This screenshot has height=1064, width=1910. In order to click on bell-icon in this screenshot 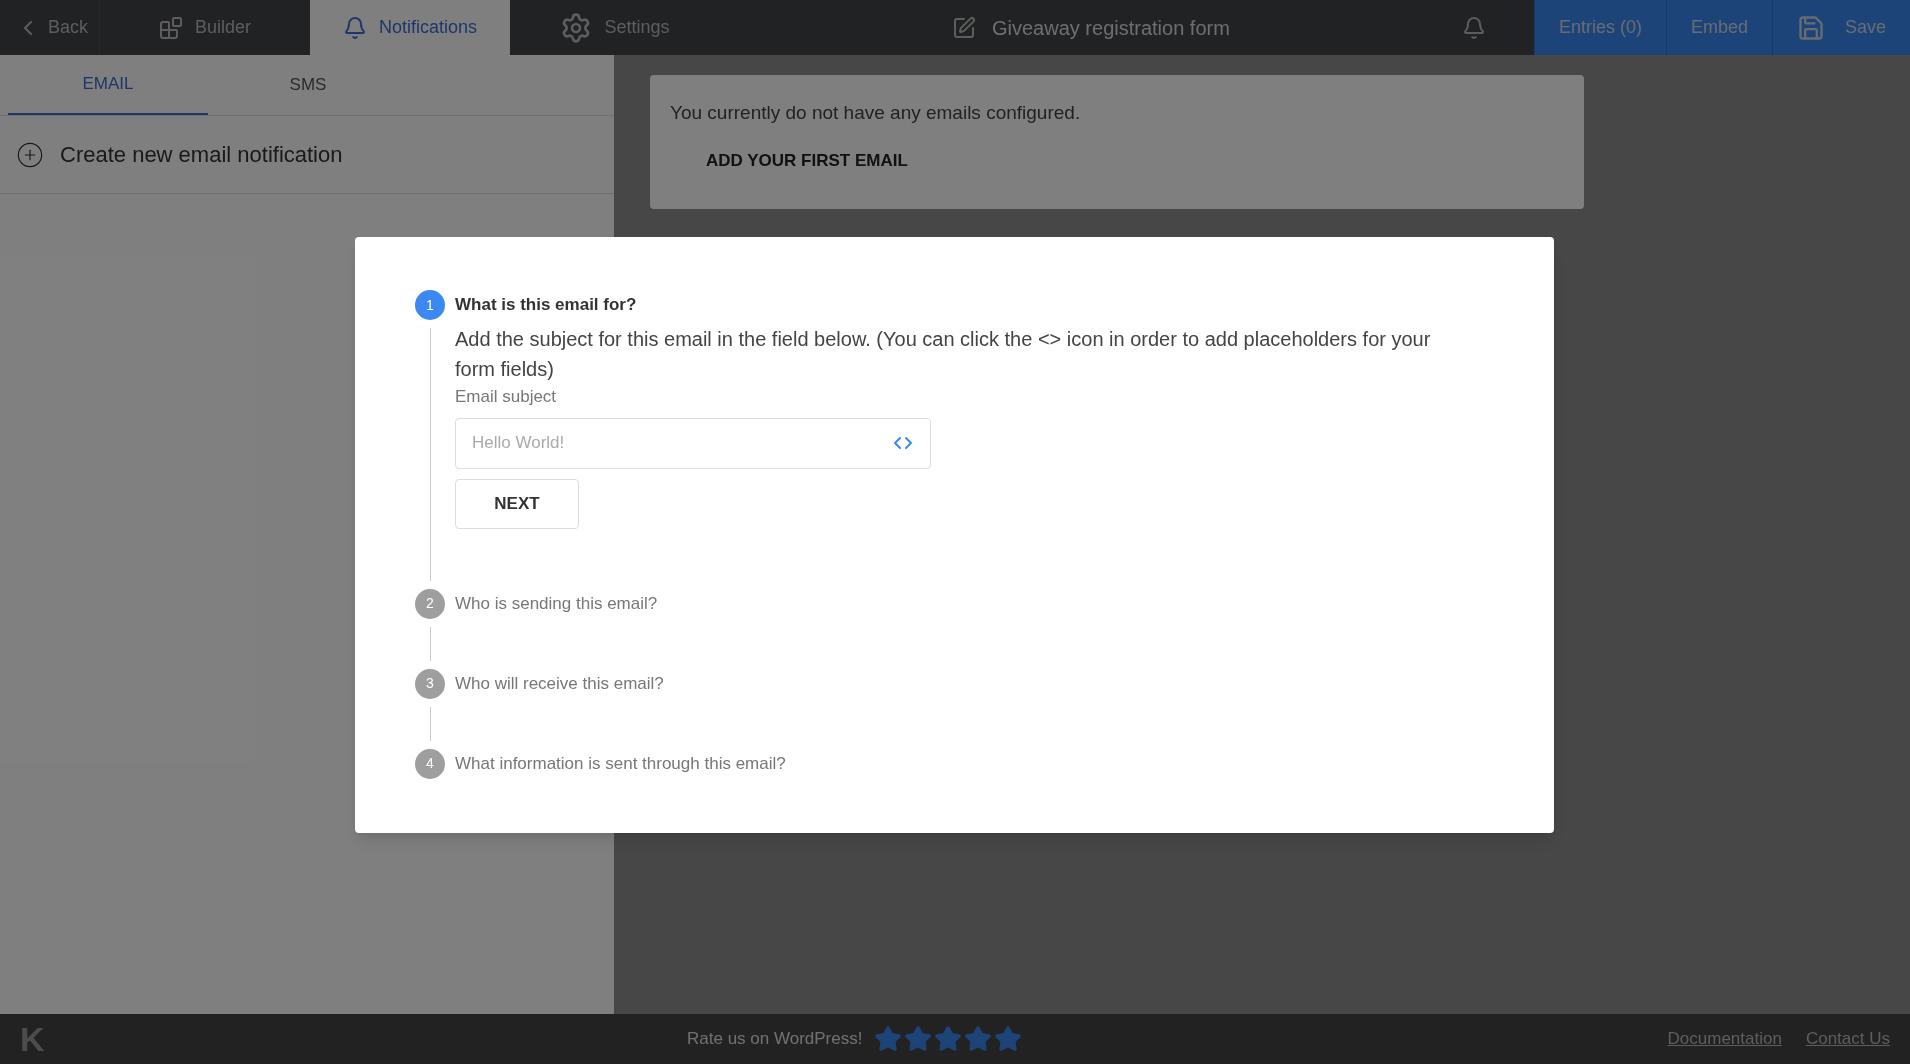, I will do `click(354, 27)`.